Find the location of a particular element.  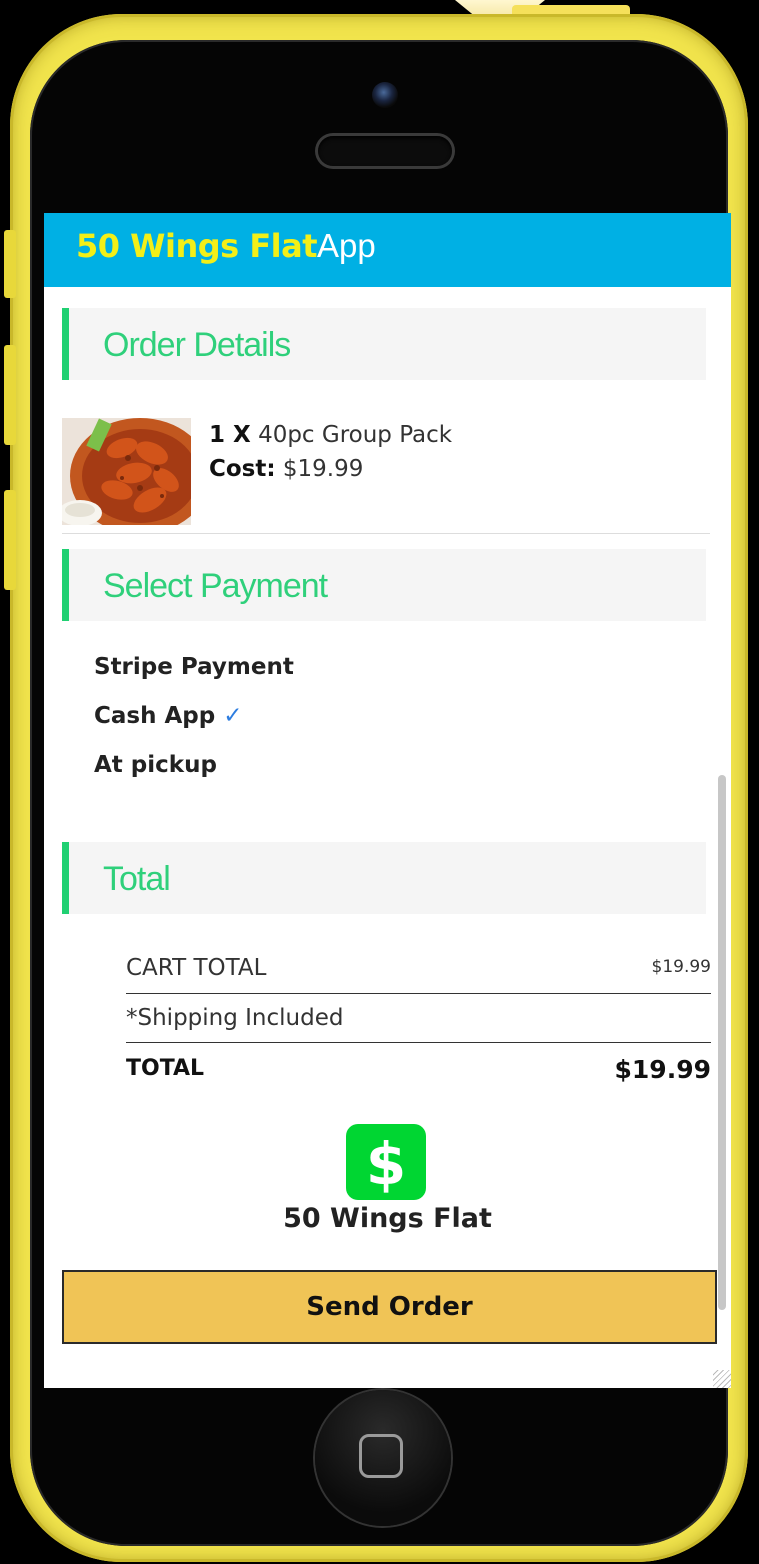

payment-option-cash-app: Cash App ✓ is located at coordinates (168, 716).